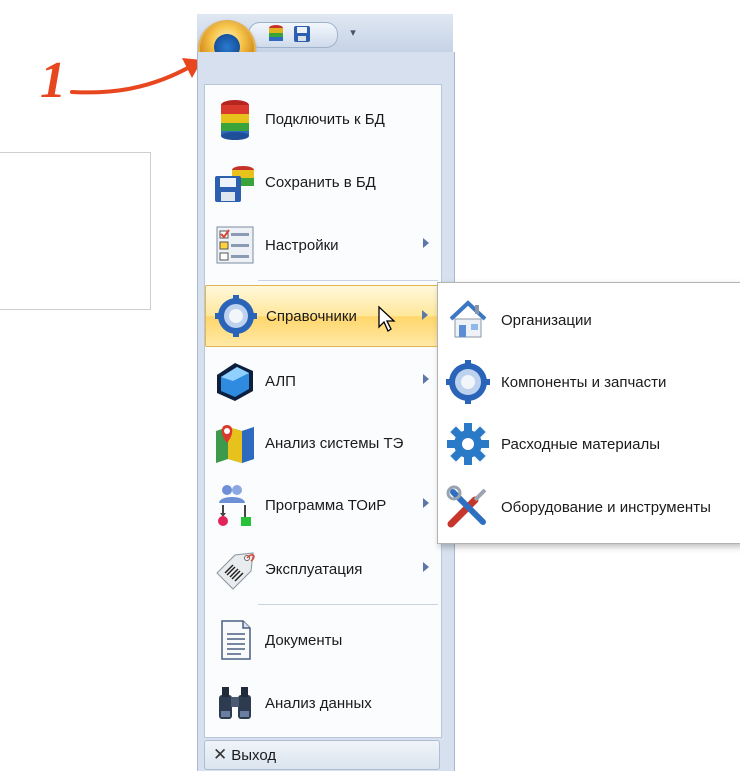  I want to click on close-icon: ✕, so click(220, 754).